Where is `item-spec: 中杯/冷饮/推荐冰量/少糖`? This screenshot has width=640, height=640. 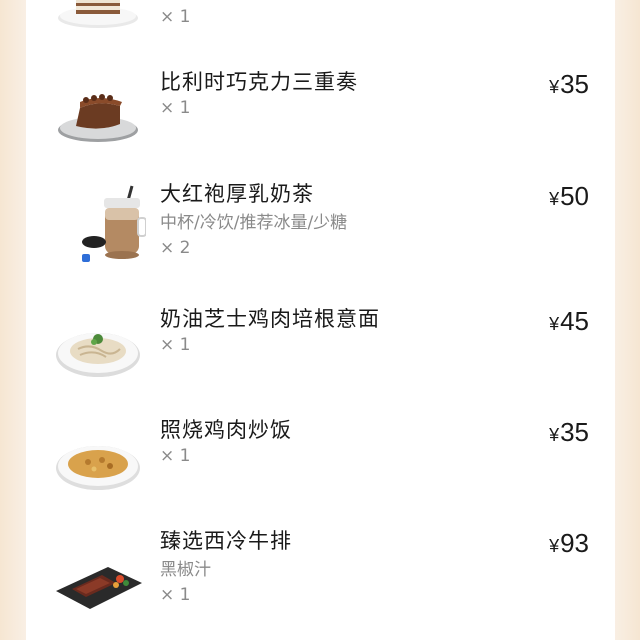
item-spec: 中杯/冷饮/推荐冰量/少糖 is located at coordinates (254, 223).